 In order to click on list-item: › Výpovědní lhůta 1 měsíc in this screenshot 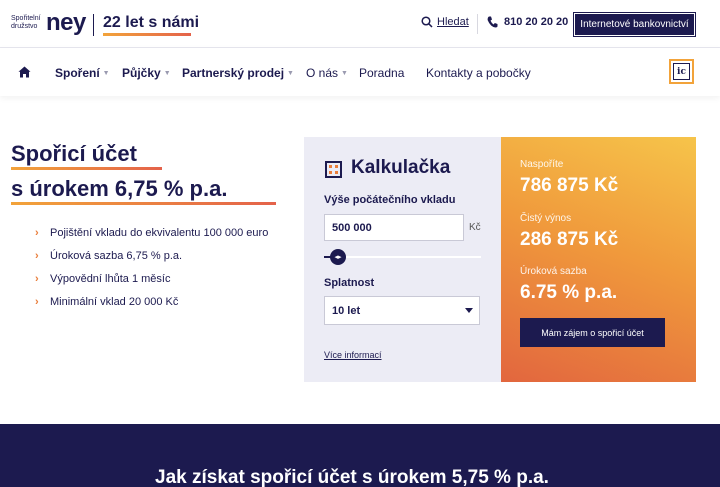, I will do `click(151, 278)`.